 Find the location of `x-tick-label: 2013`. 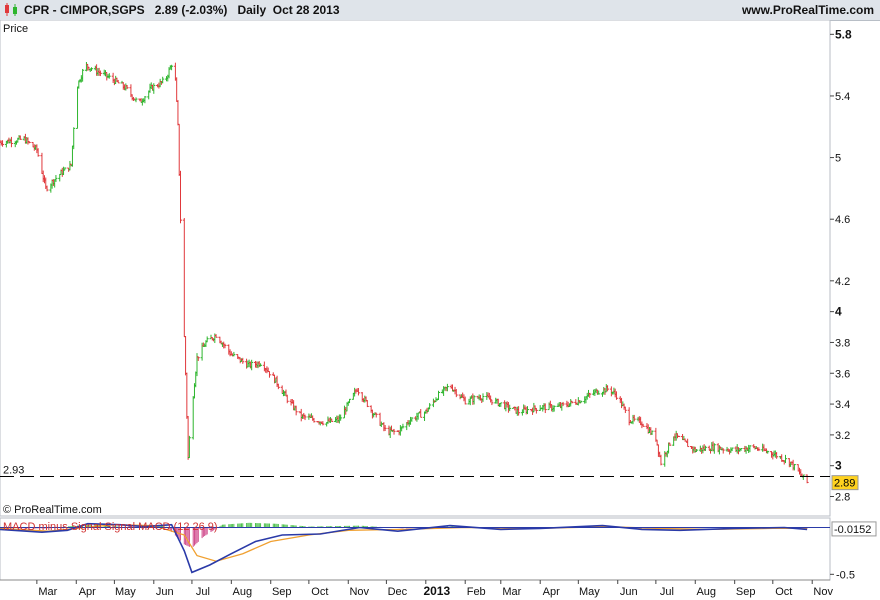

x-tick-label: 2013 is located at coordinates (436, 591).